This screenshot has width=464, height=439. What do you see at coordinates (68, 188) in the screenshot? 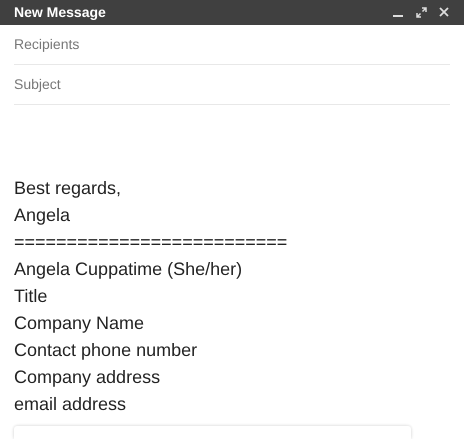
I see `body-line: Best regards,` at bounding box center [68, 188].